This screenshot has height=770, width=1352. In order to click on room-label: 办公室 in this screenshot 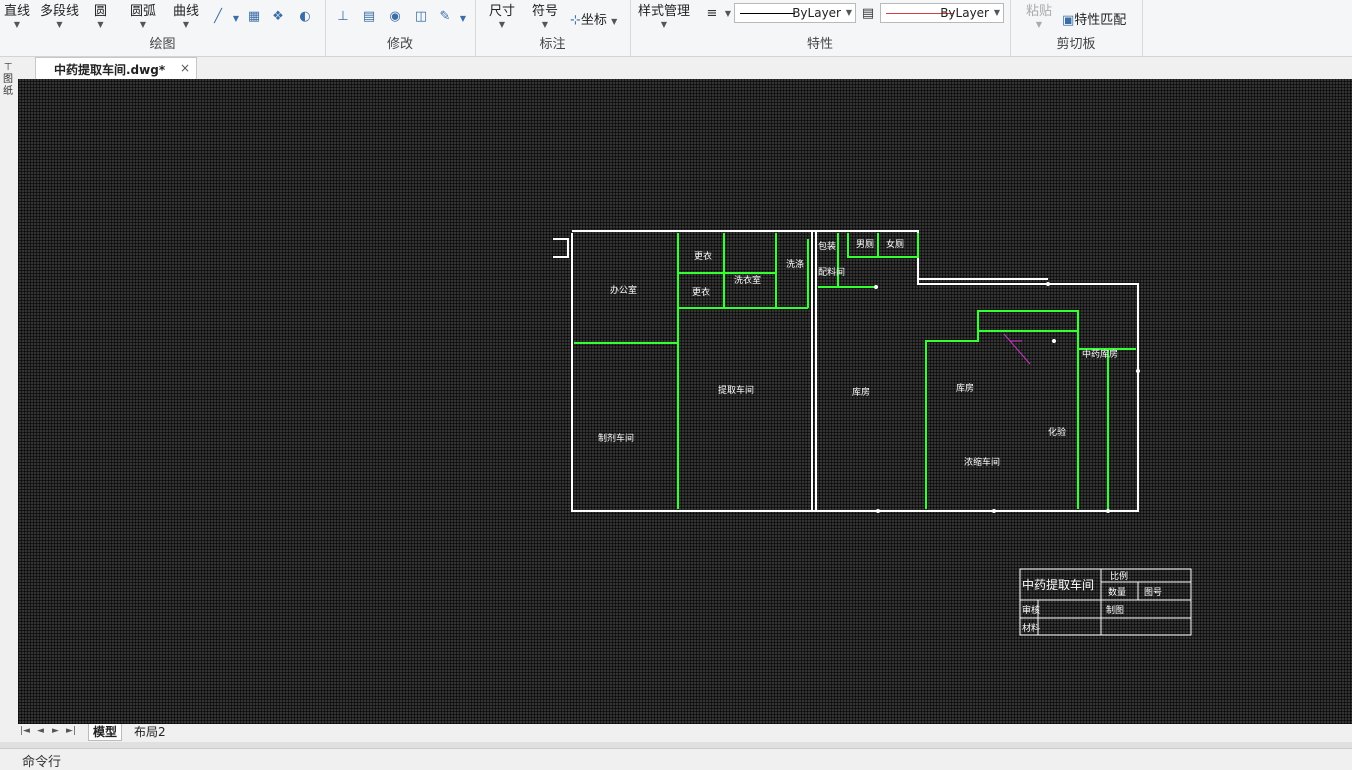, I will do `click(623, 290)`.